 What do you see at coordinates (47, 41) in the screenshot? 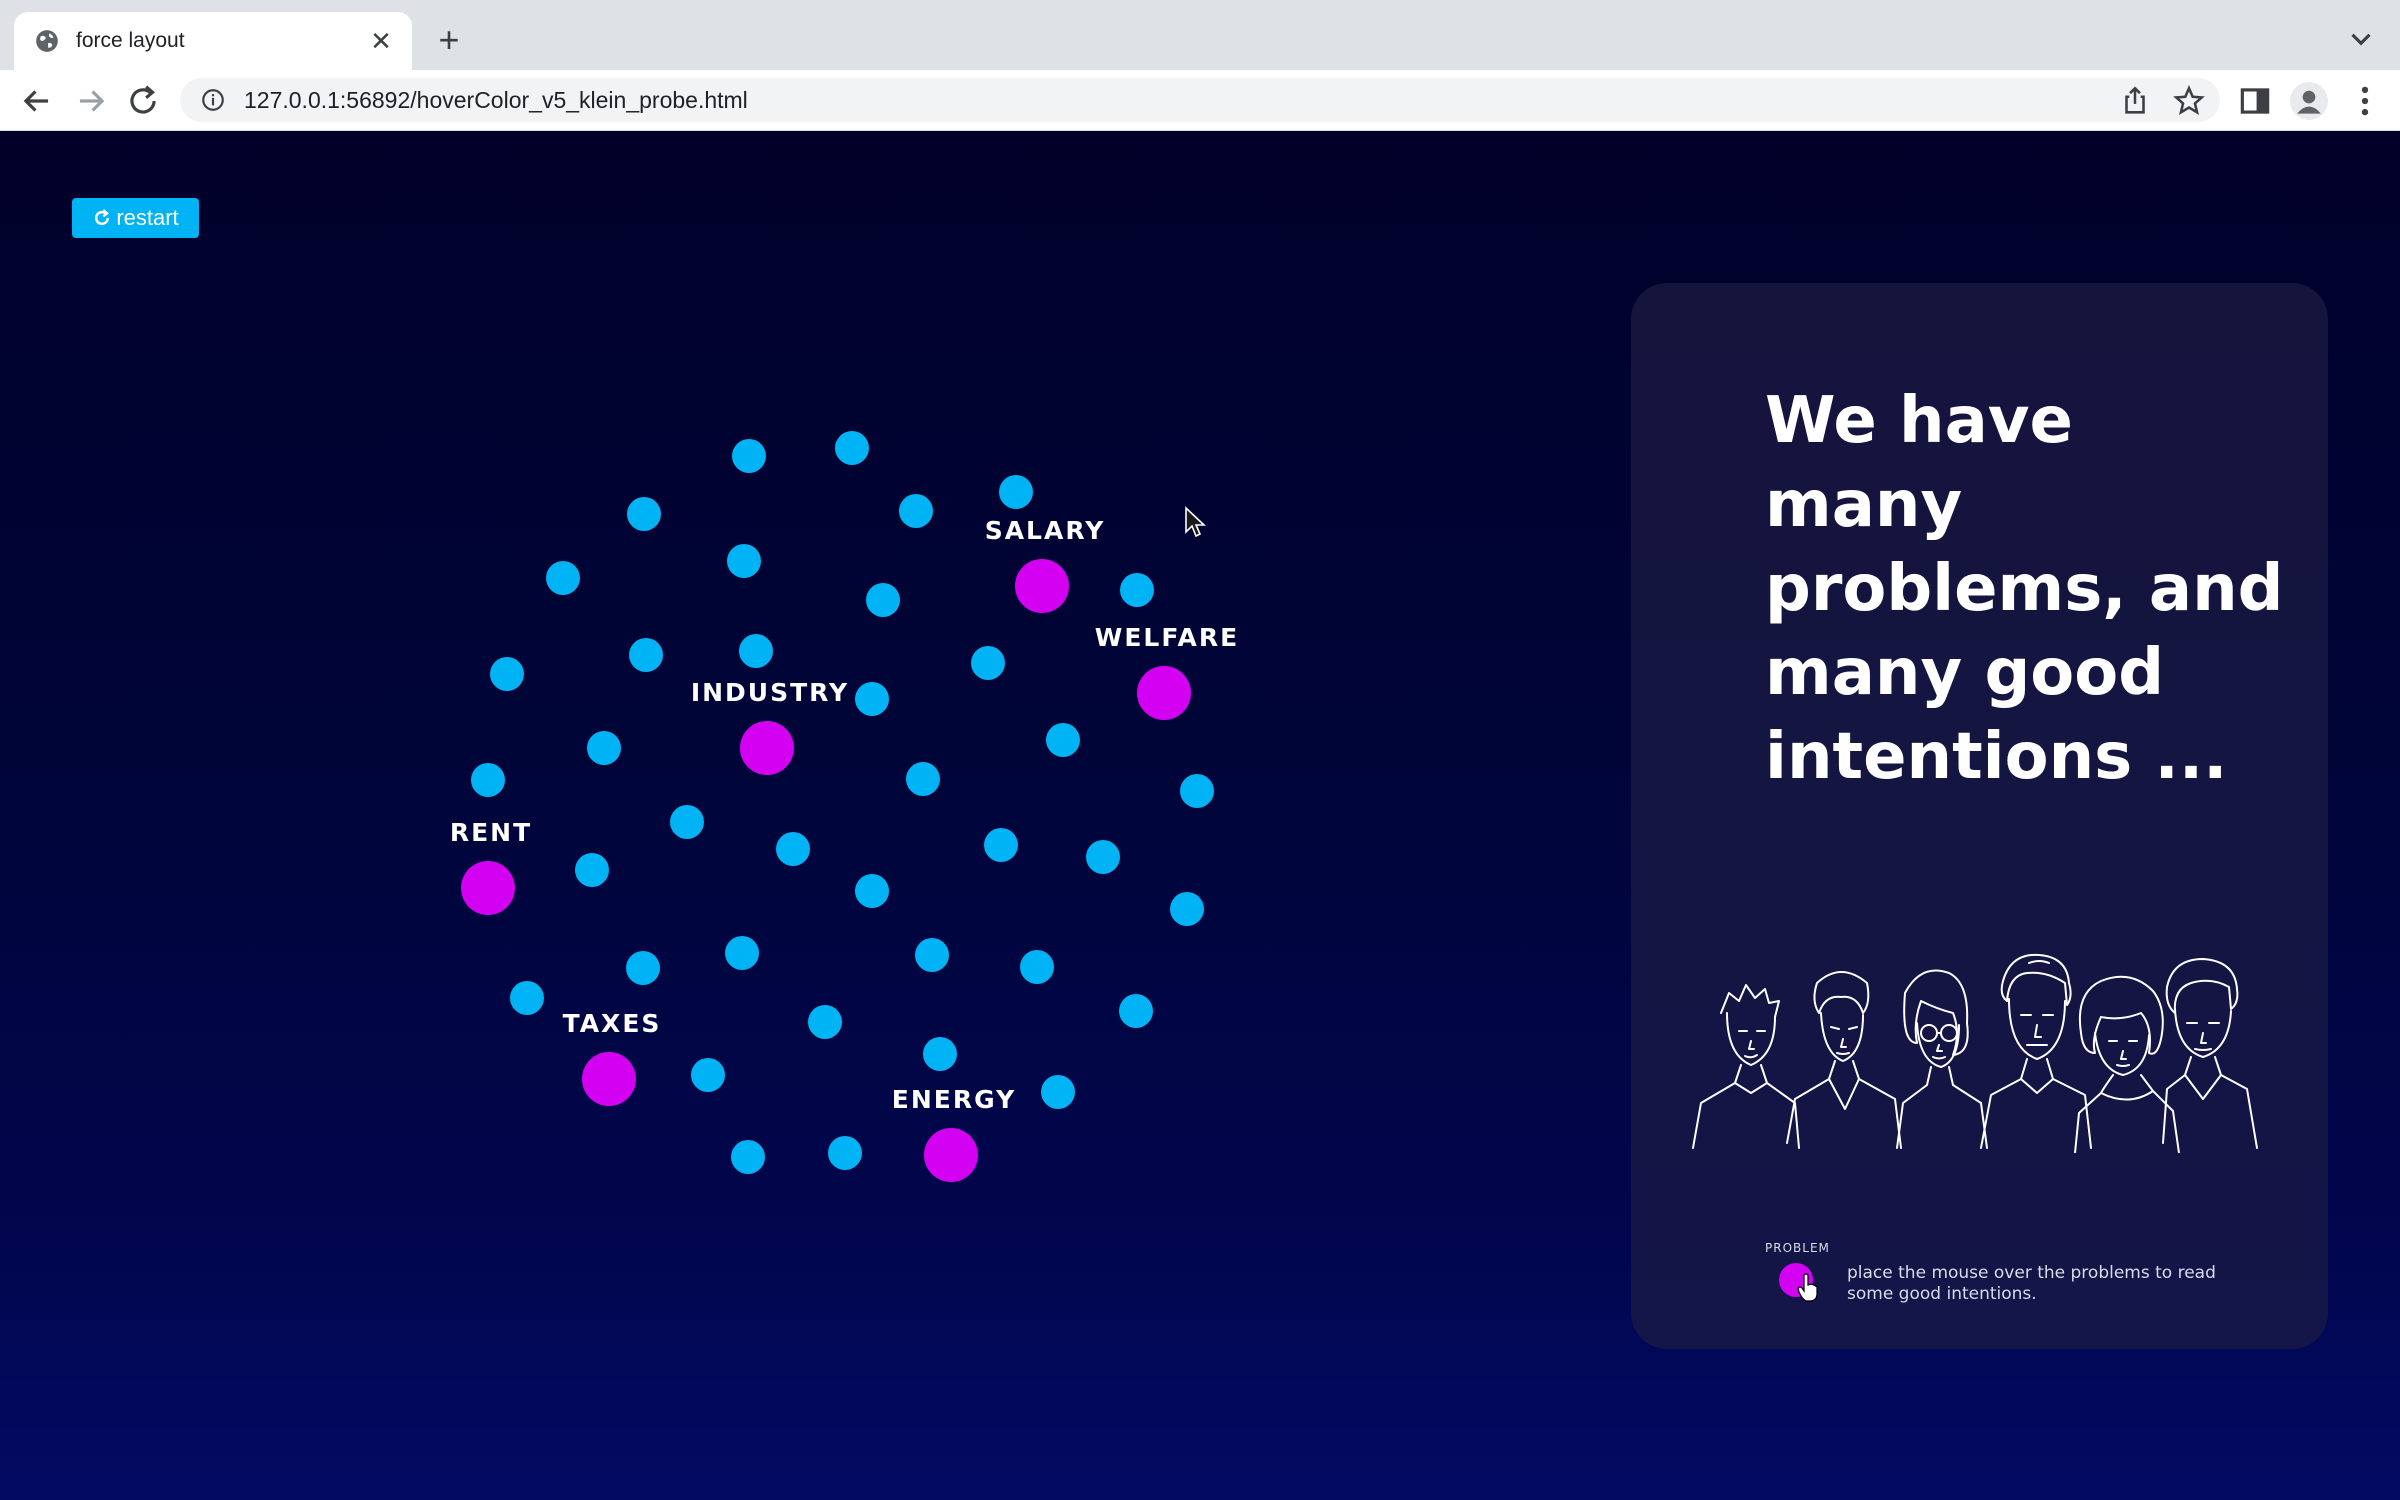
I see `globe-icon` at bounding box center [47, 41].